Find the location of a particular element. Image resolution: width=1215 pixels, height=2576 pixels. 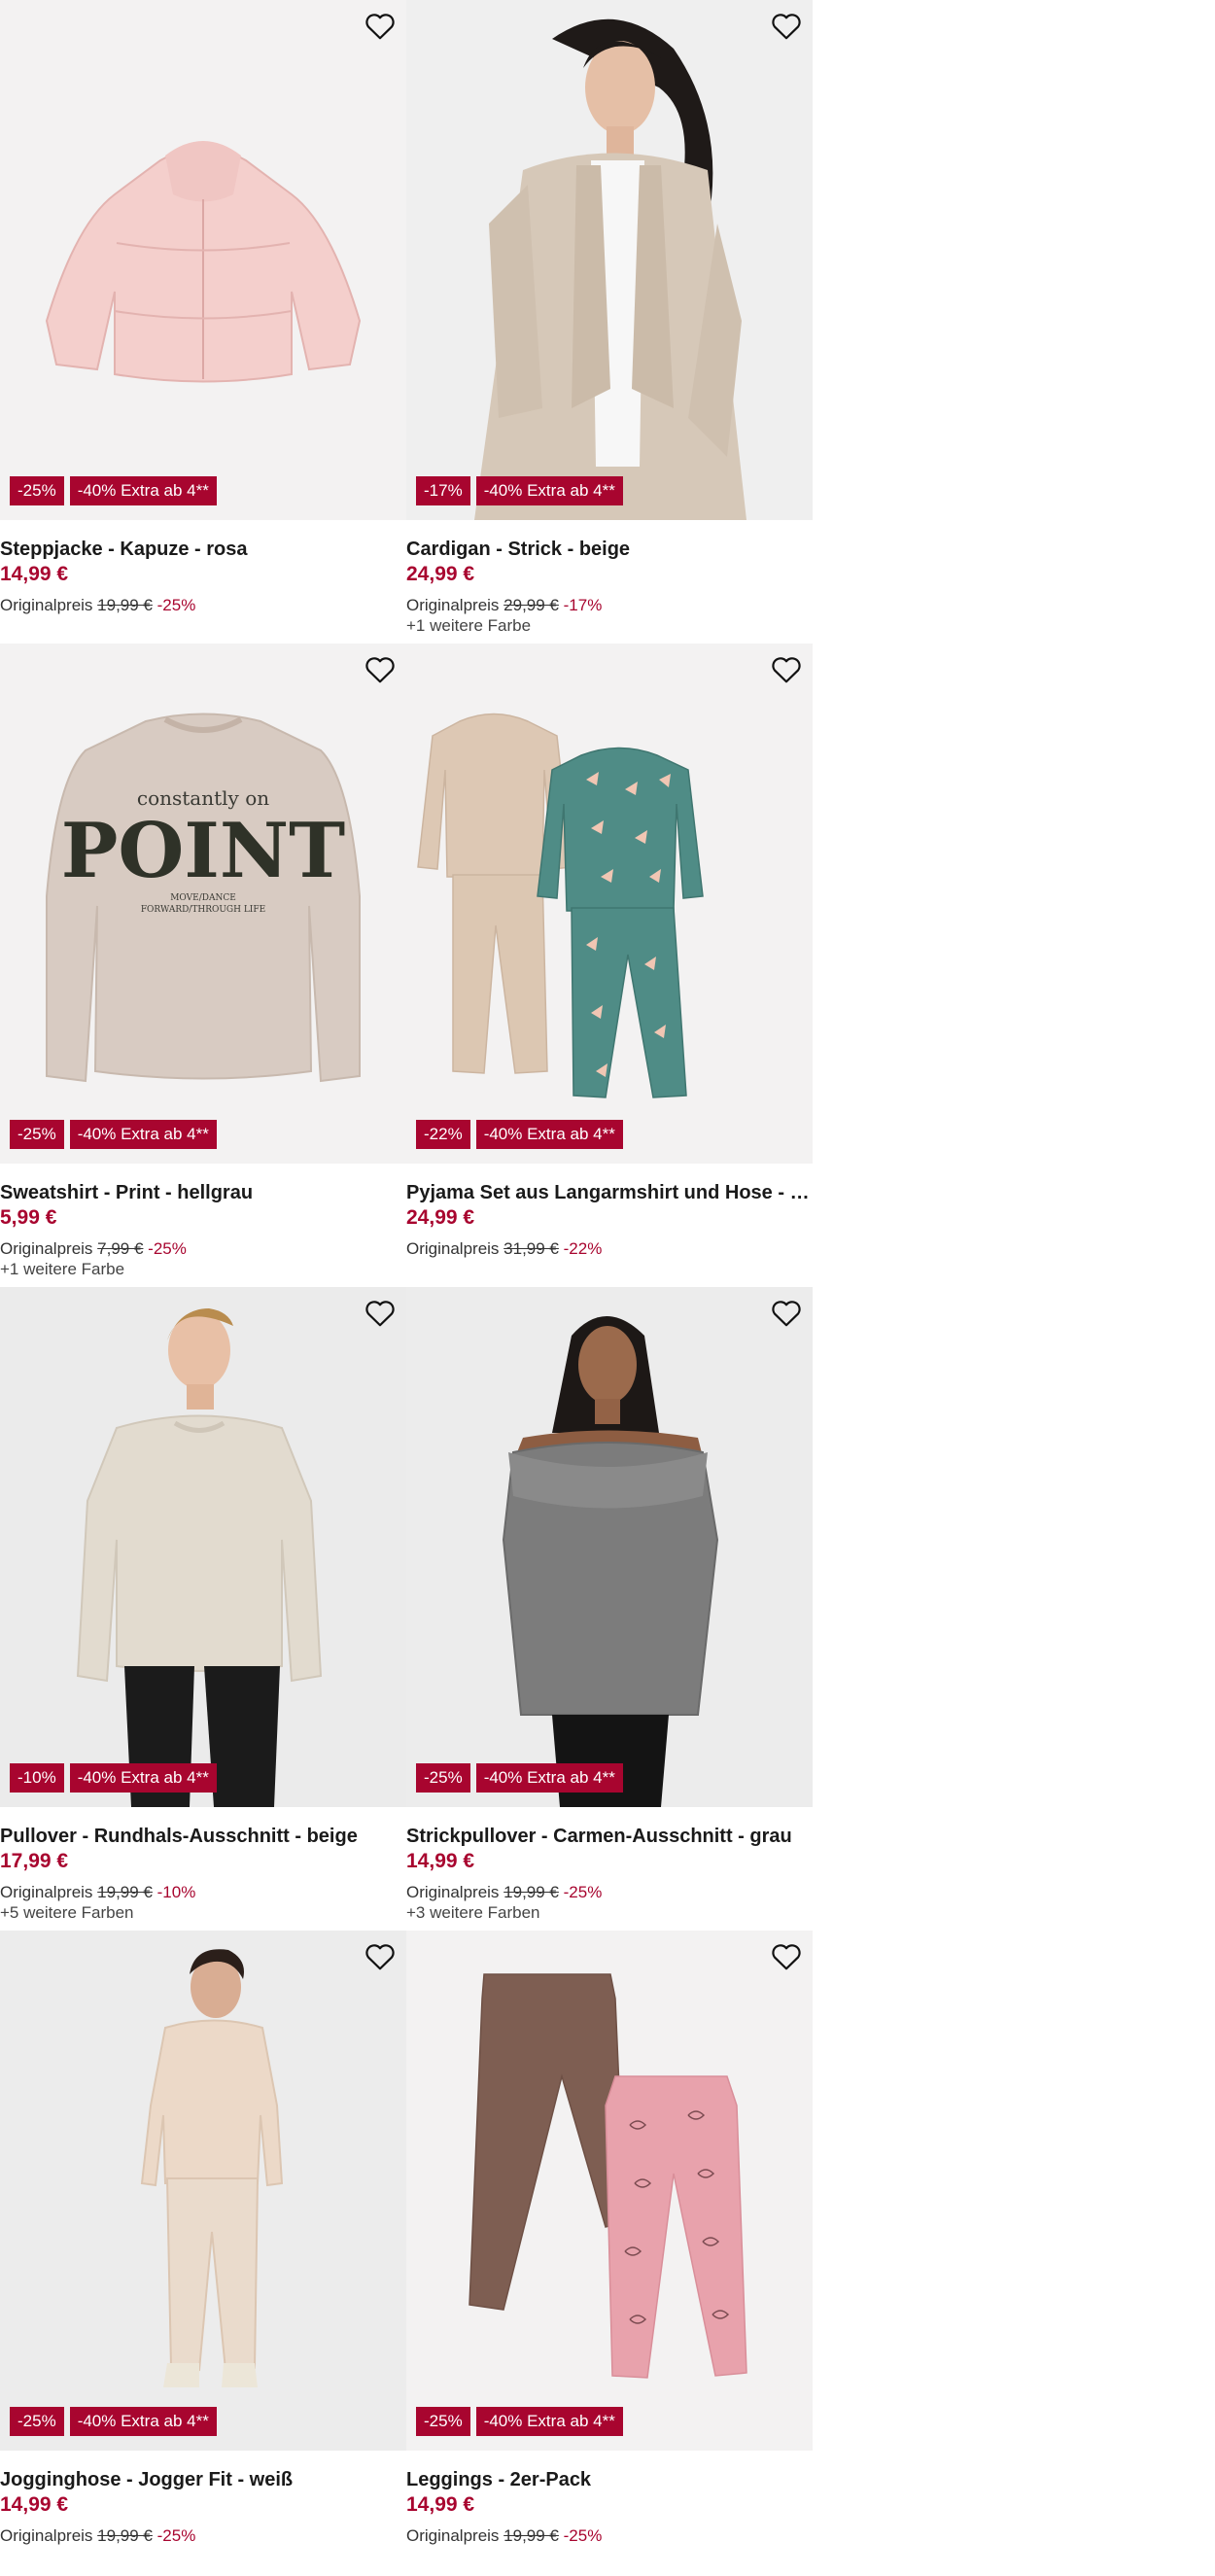

discount-badge: -17% is located at coordinates (443, 490).